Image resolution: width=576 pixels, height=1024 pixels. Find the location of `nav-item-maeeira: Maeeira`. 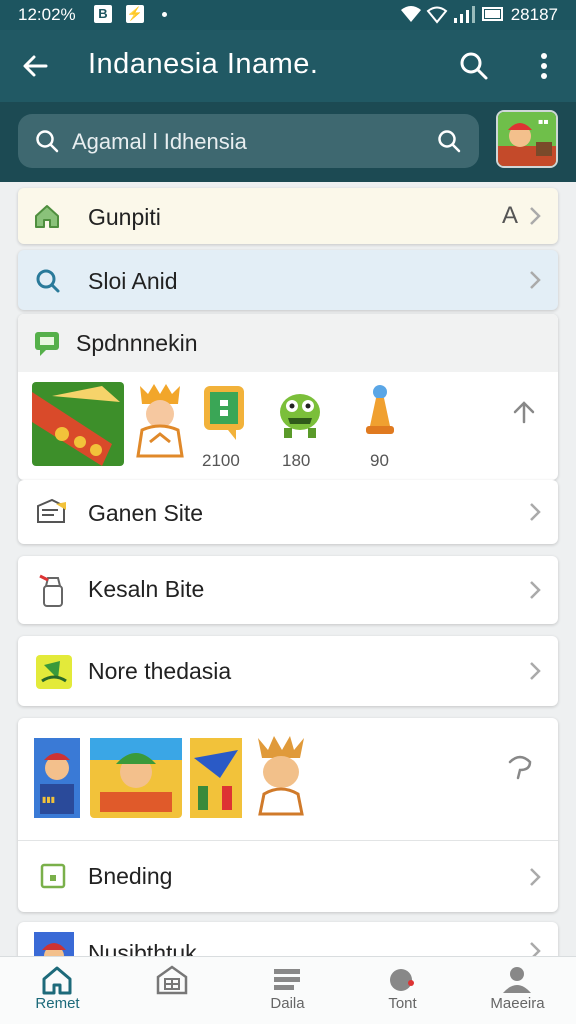

nav-item-maeeira: Maeeira is located at coordinates (517, 990).